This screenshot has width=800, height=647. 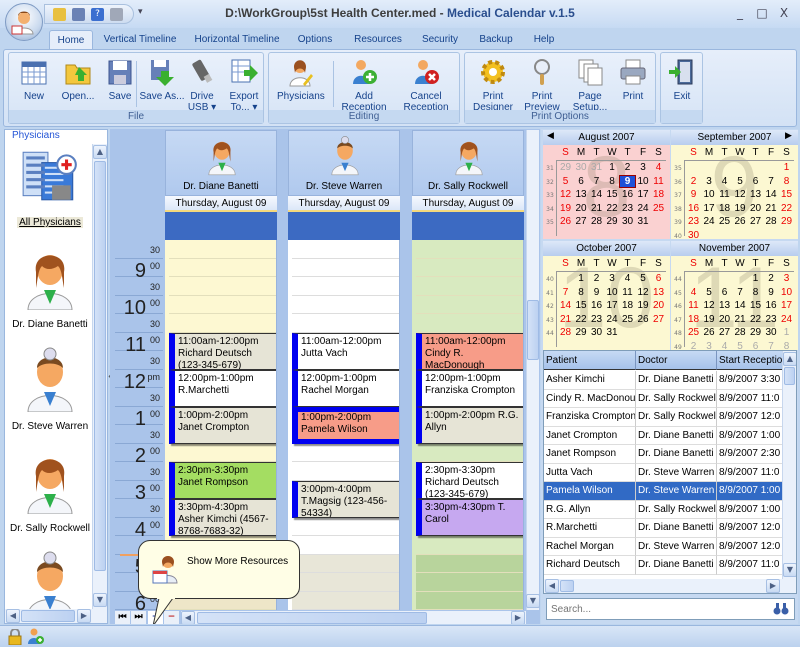 What do you see at coordinates (740, 319) in the screenshot?
I see `day-cell: 21` at bounding box center [740, 319].